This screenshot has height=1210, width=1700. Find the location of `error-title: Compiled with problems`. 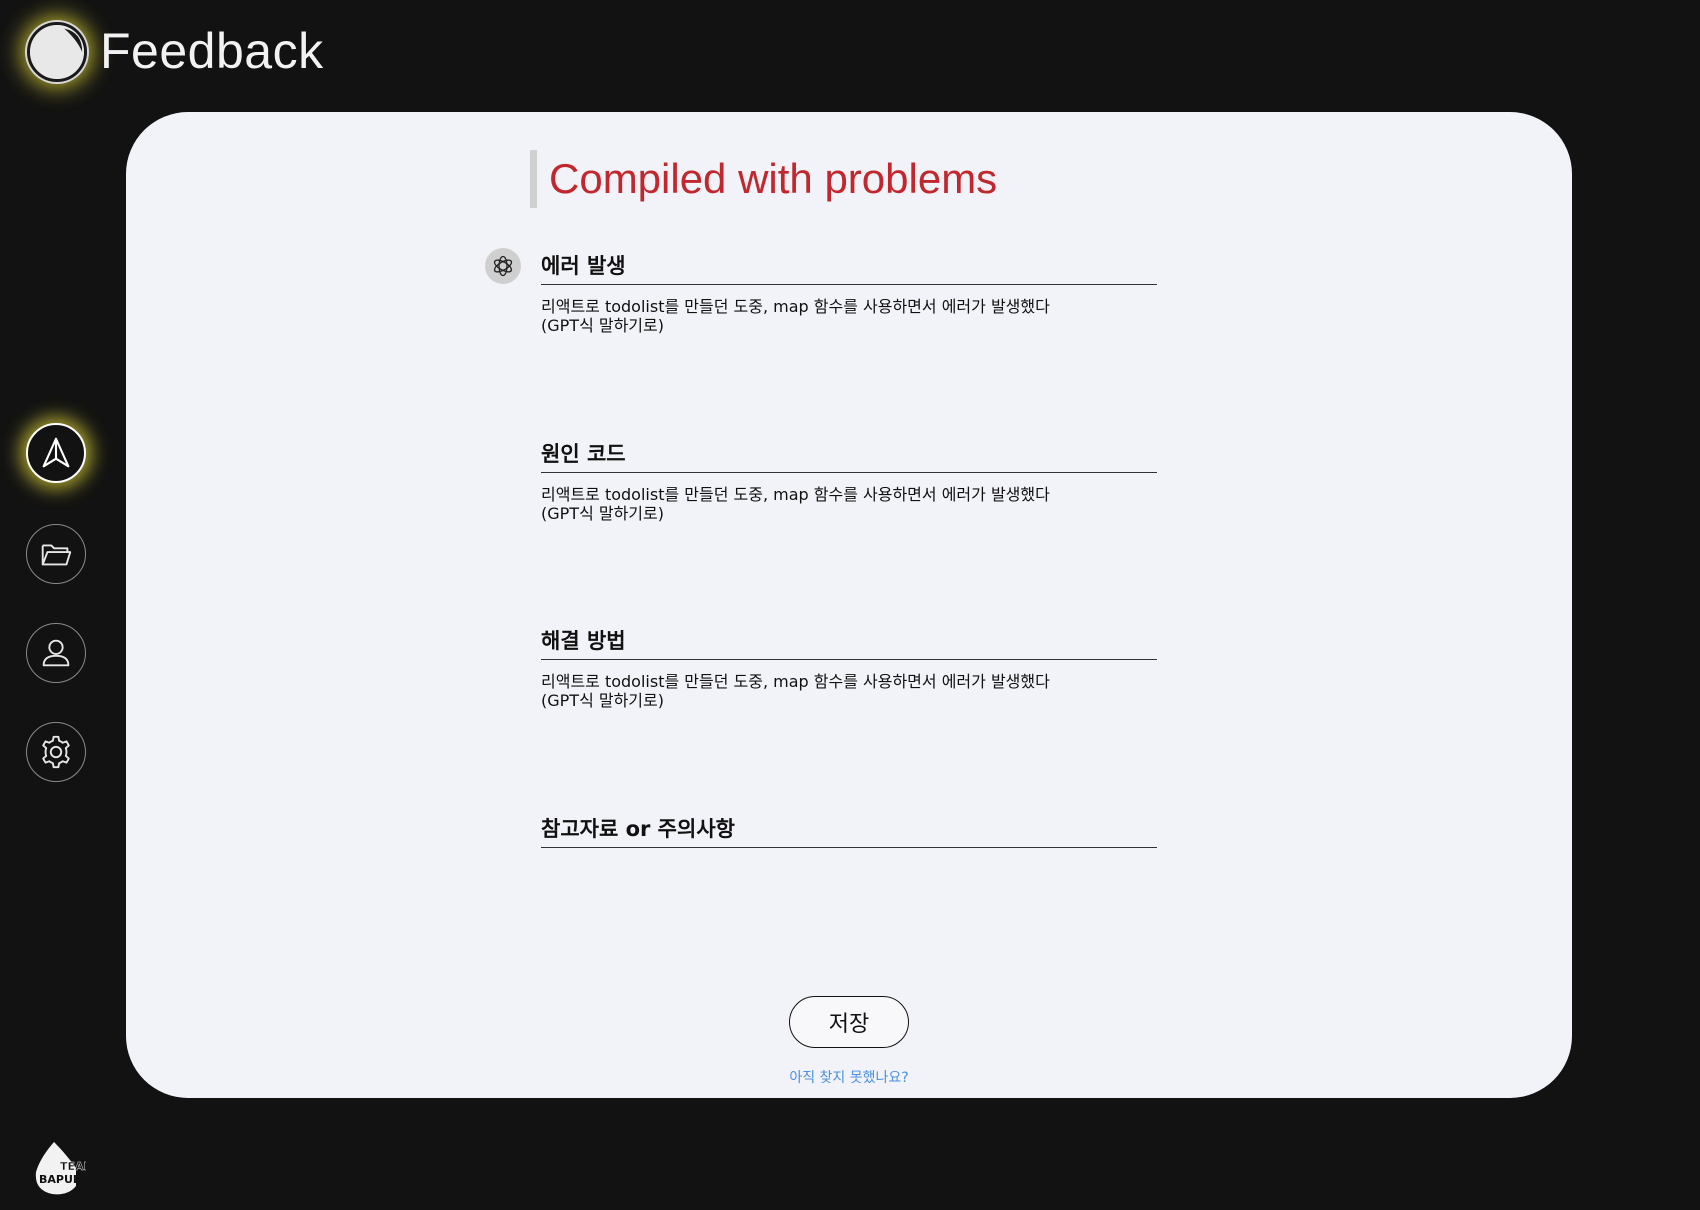

error-title: Compiled with problems is located at coordinates (763, 179).